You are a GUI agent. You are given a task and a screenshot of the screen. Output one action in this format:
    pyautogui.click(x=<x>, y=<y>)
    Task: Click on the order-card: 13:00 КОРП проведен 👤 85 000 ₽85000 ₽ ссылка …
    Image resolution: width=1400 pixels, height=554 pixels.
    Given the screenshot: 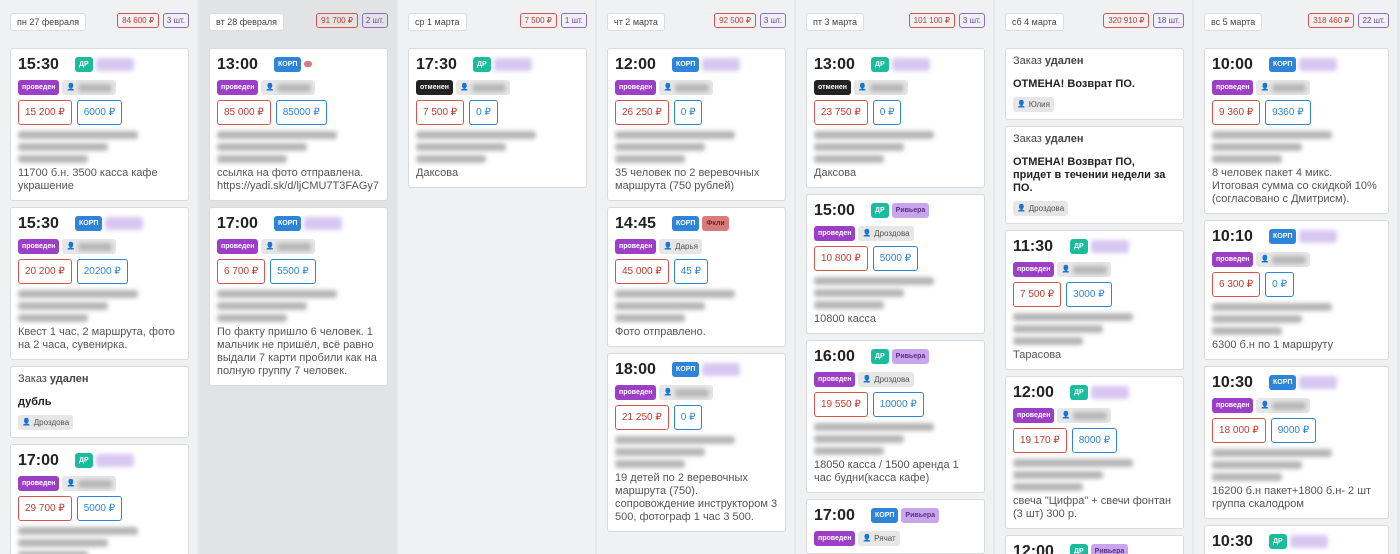 What is the action you would take?
    pyautogui.click(x=298, y=124)
    